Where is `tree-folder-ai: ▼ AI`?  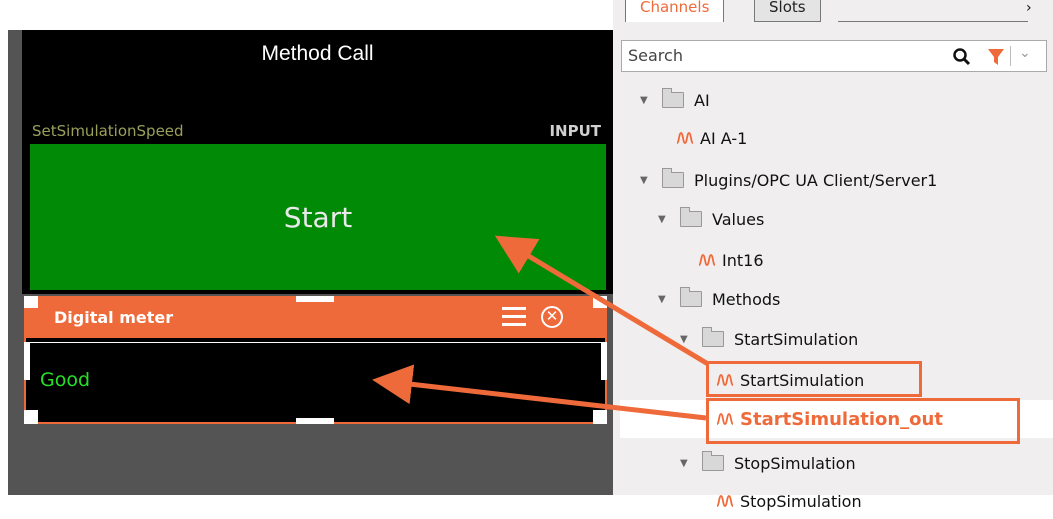 tree-folder-ai: ▼ AI is located at coordinates (675, 100).